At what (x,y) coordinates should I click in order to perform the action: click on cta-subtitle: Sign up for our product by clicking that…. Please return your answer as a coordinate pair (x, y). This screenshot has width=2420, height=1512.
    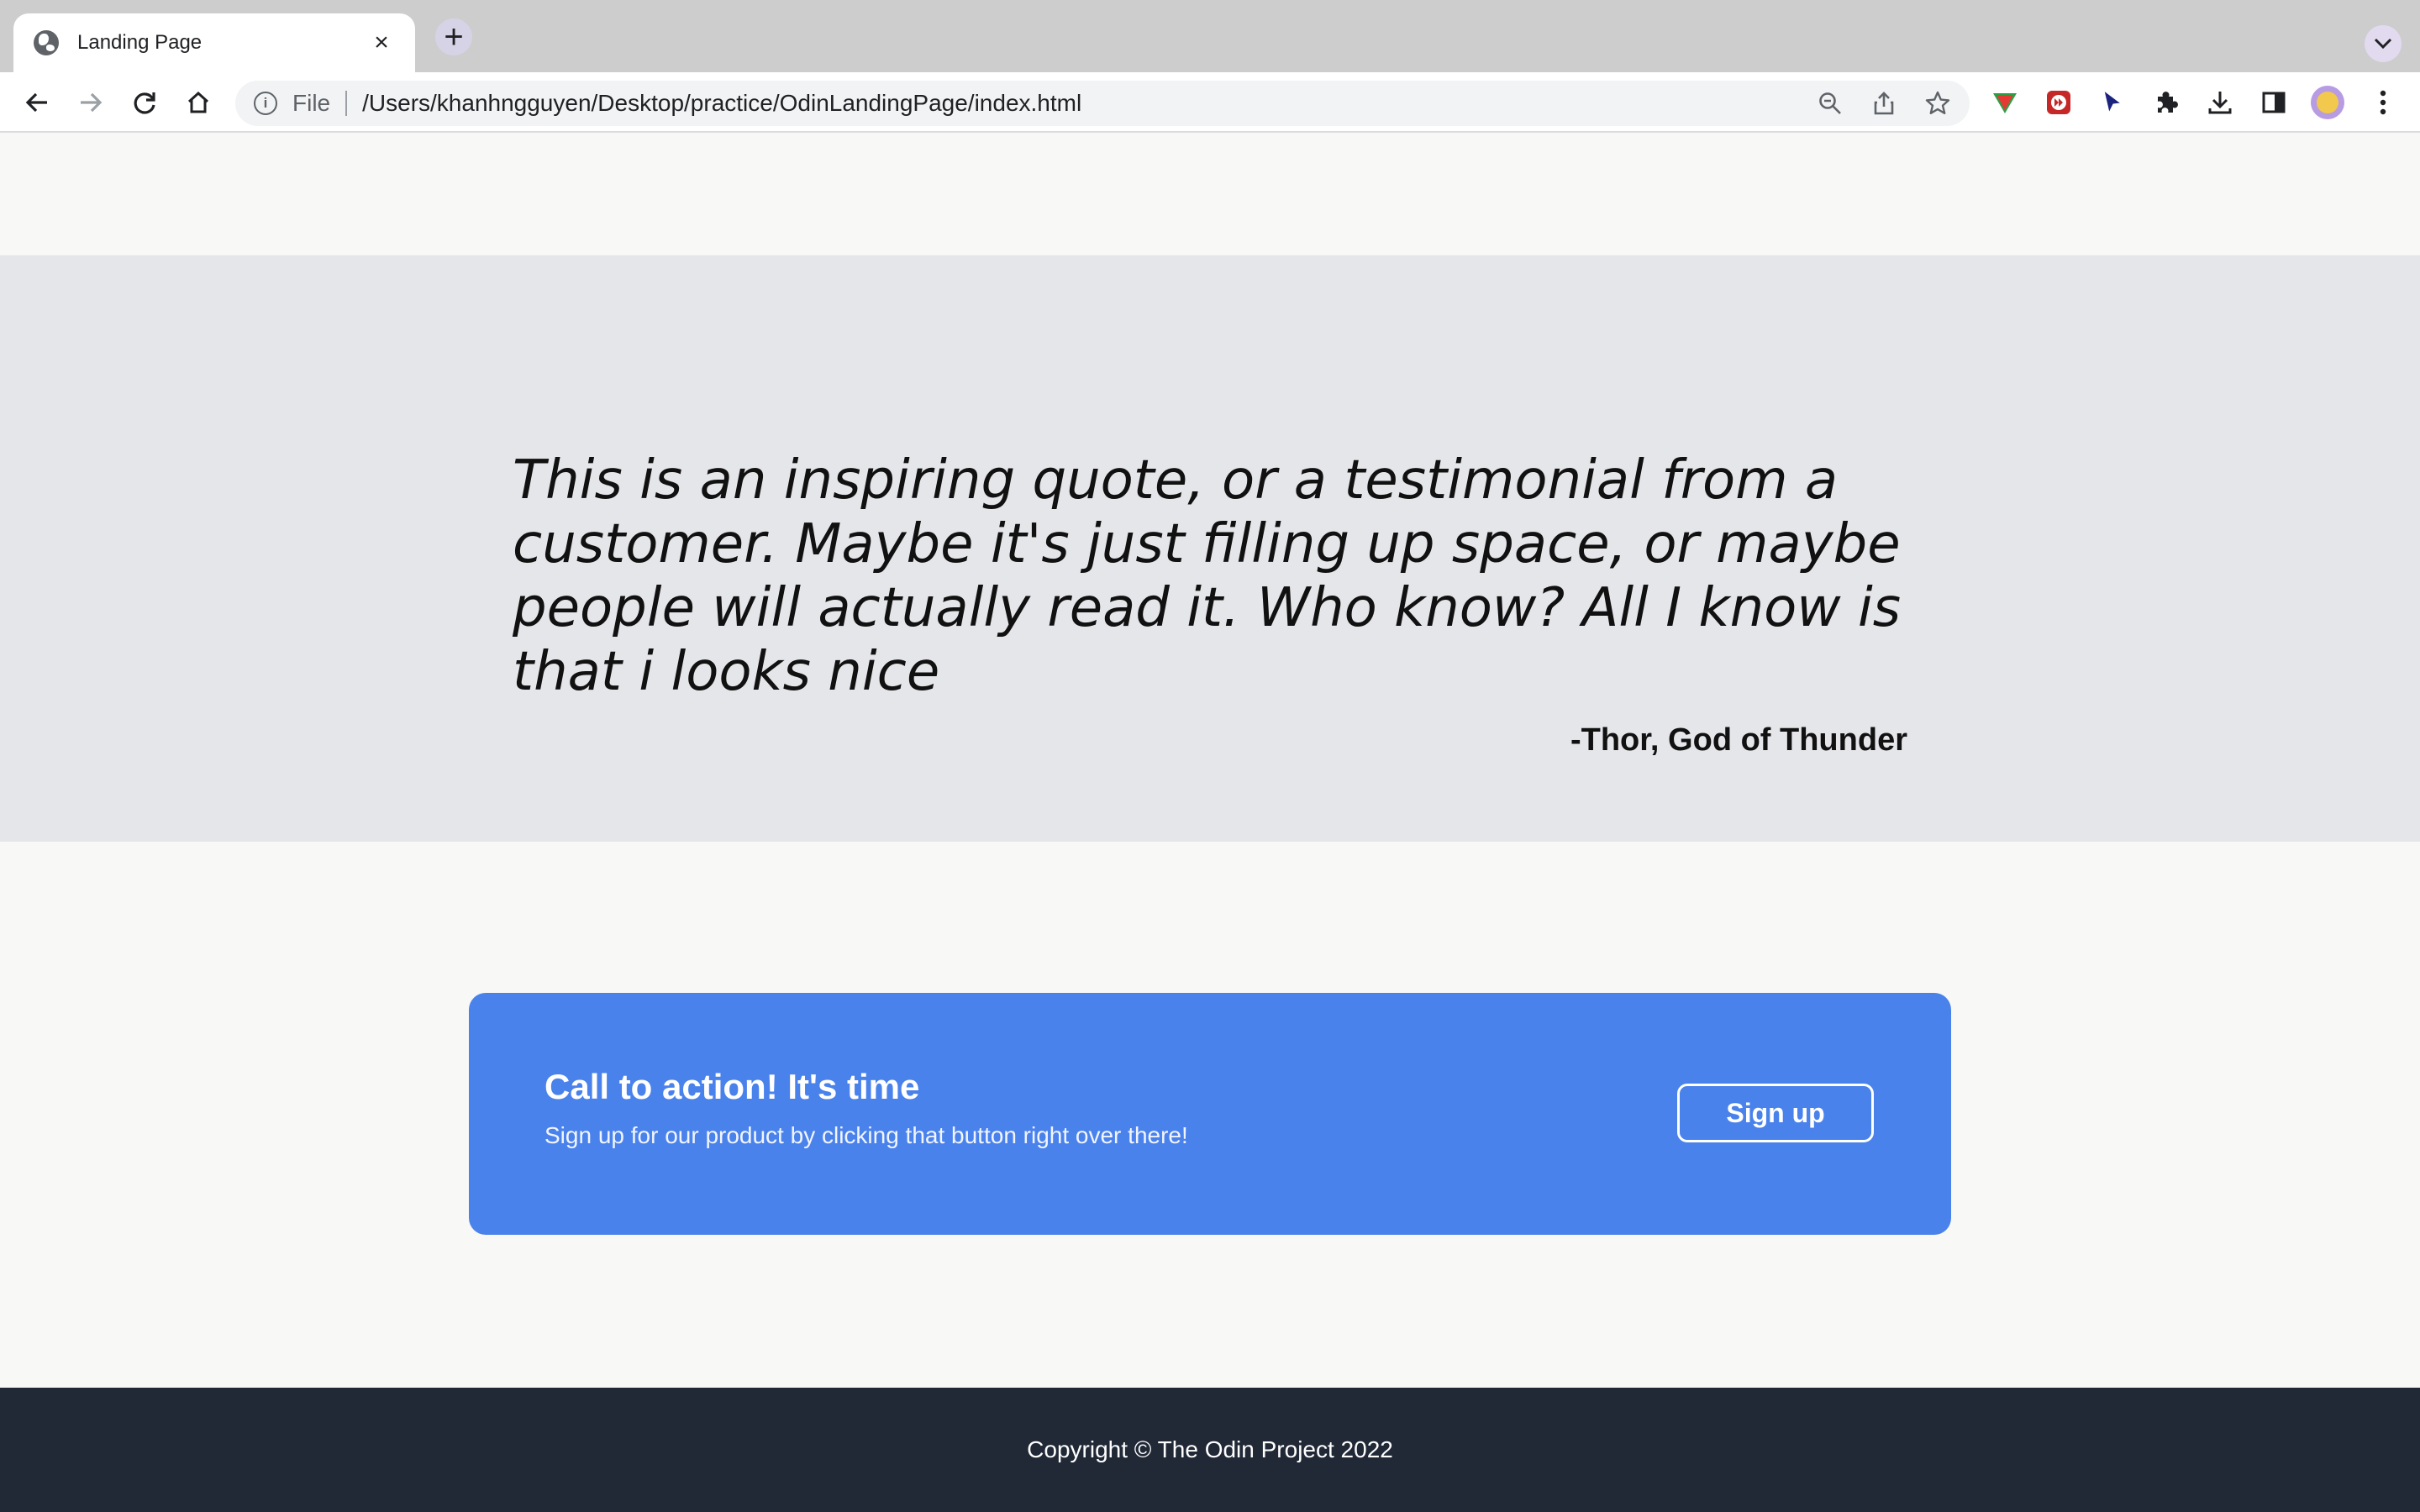
    Looking at the image, I should click on (866, 1135).